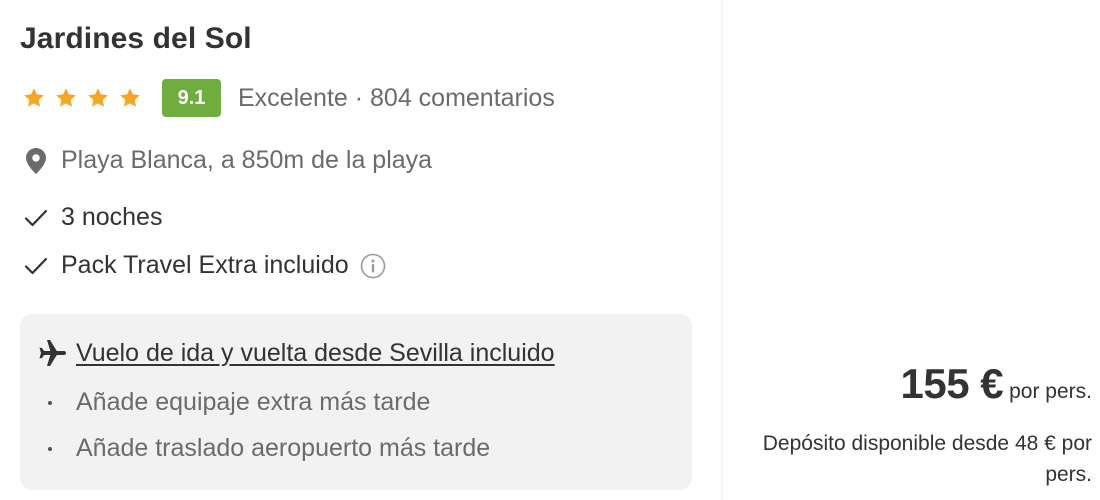 The image size is (1100, 500). What do you see at coordinates (283, 448) in the screenshot?
I see `flight-item-label: Añade traslado aeropuerto más tarde` at bounding box center [283, 448].